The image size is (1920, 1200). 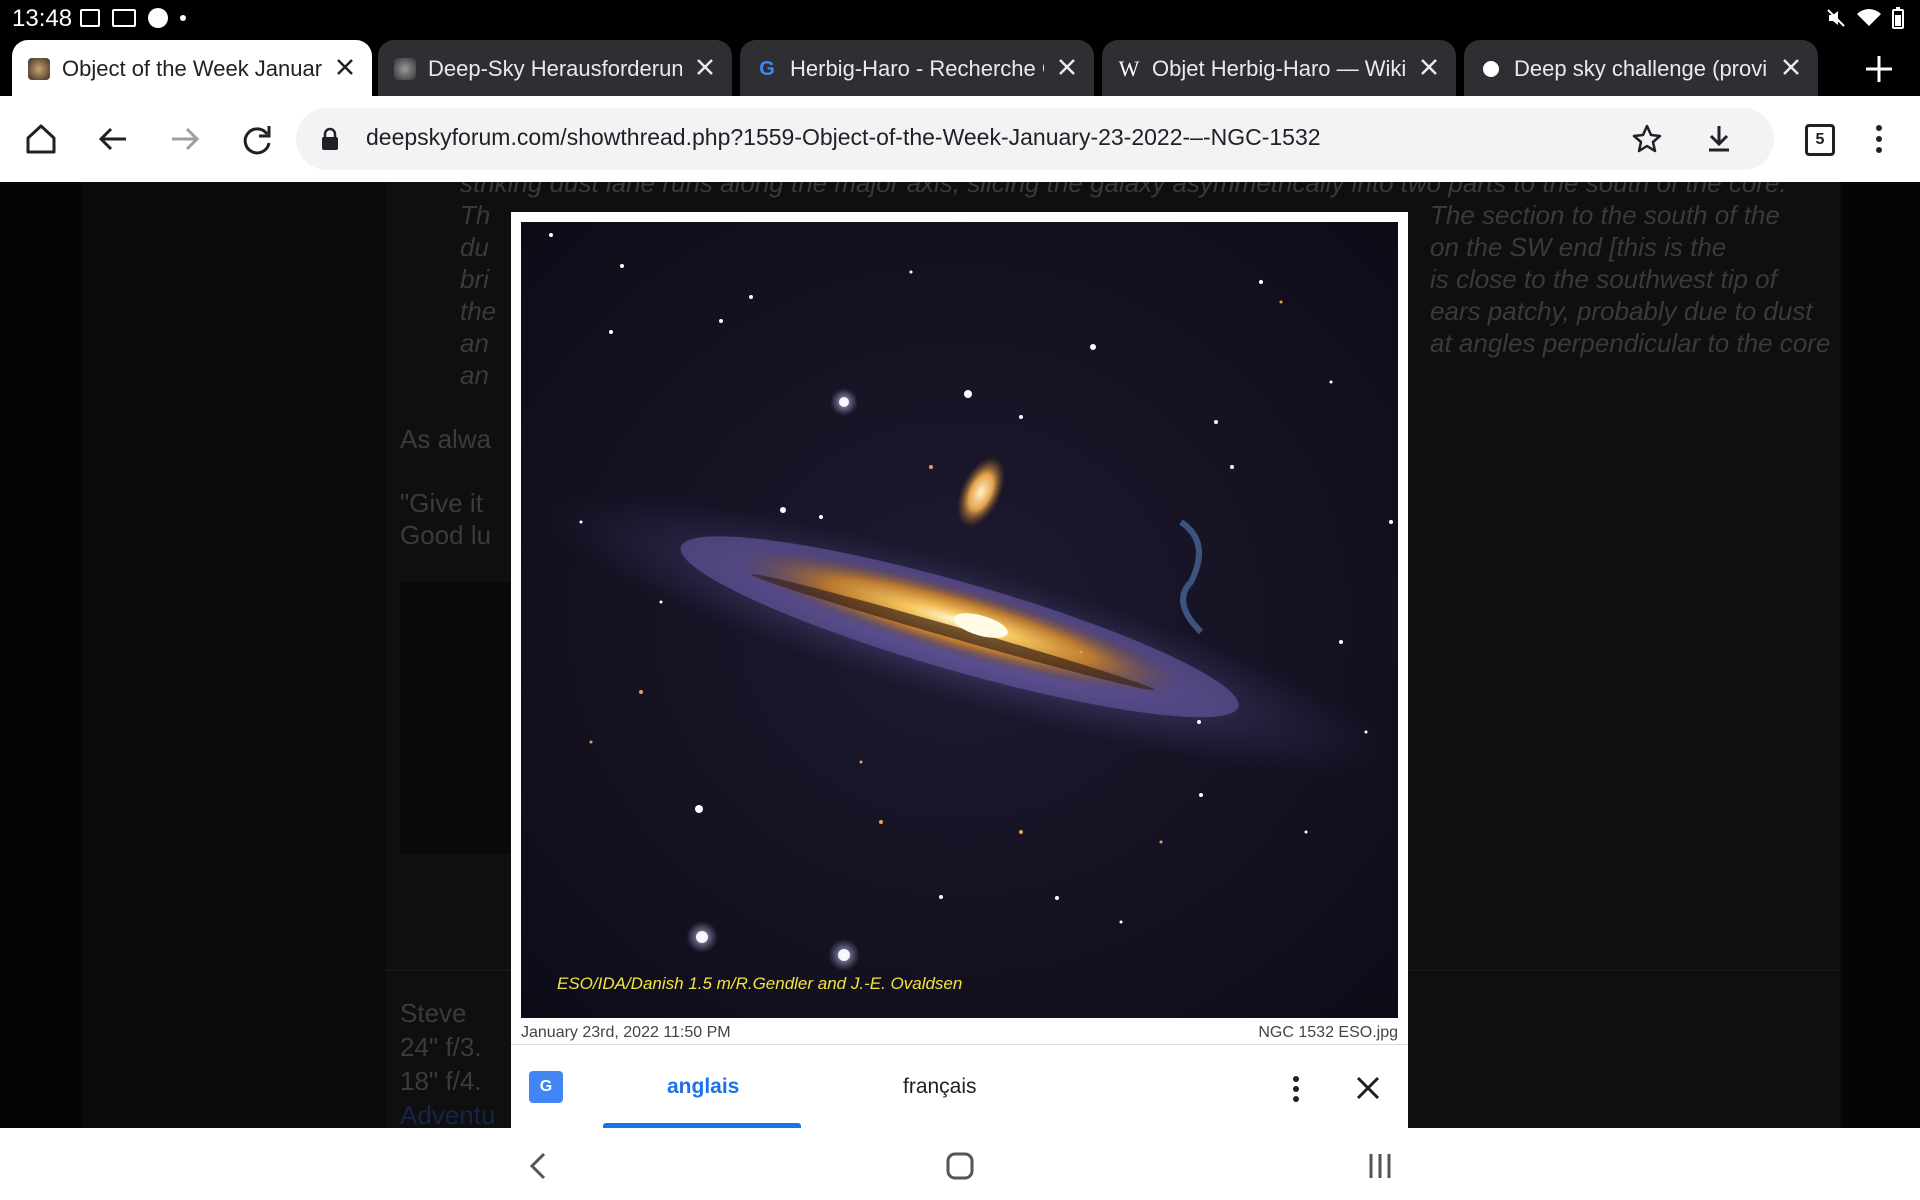 What do you see at coordinates (41, 139) in the screenshot?
I see `home-icon` at bounding box center [41, 139].